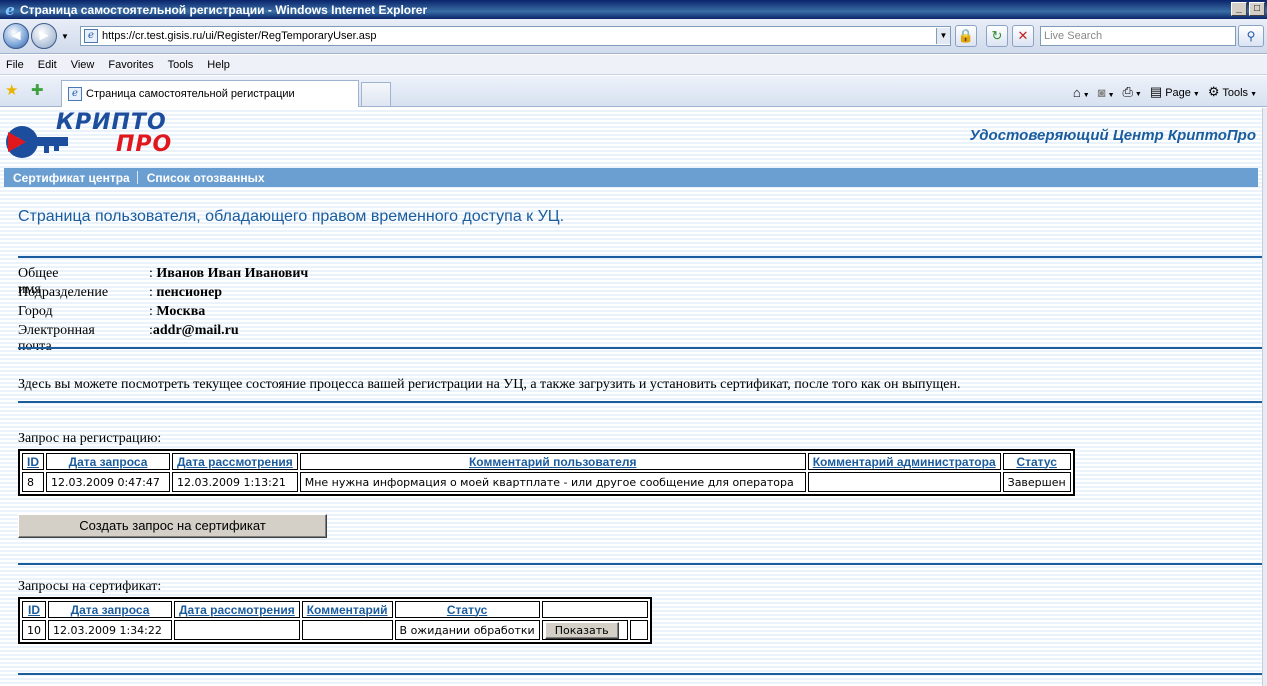  What do you see at coordinates (34, 630) in the screenshot?
I see `cell-id: 10` at bounding box center [34, 630].